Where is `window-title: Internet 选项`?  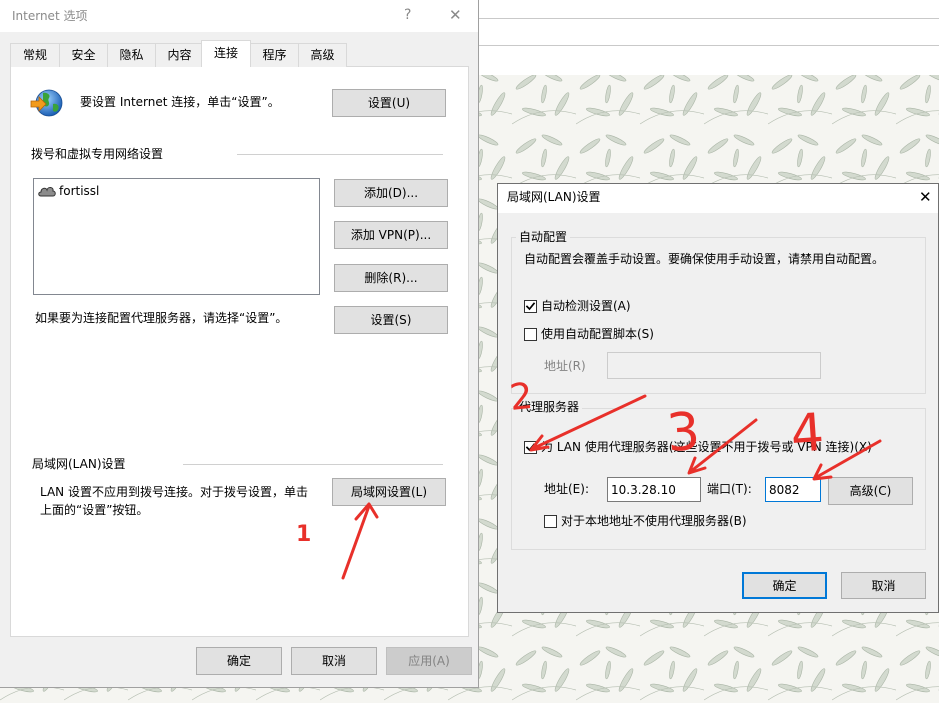 window-title: Internet 选项 is located at coordinates (50, 16).